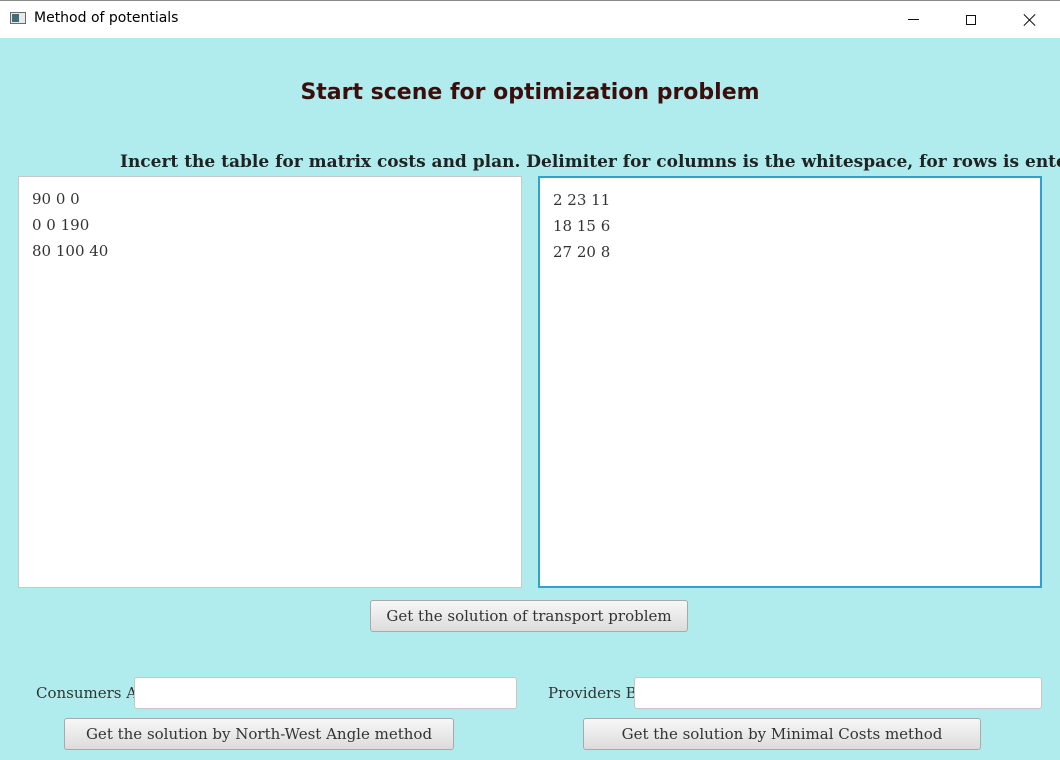 This screenshot has width=1060, height=760. Describe the element at coordinates (782, 734) in the screenshot. I see `minimal-costs-method-button: Get the solution by Minimal Costs method` at that location.